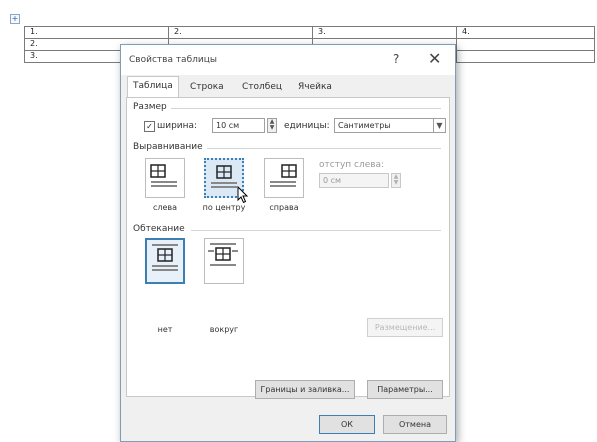 This screenshot has height=442, width=597. I want to click on align-center-label: по центру, so click(224, 207).